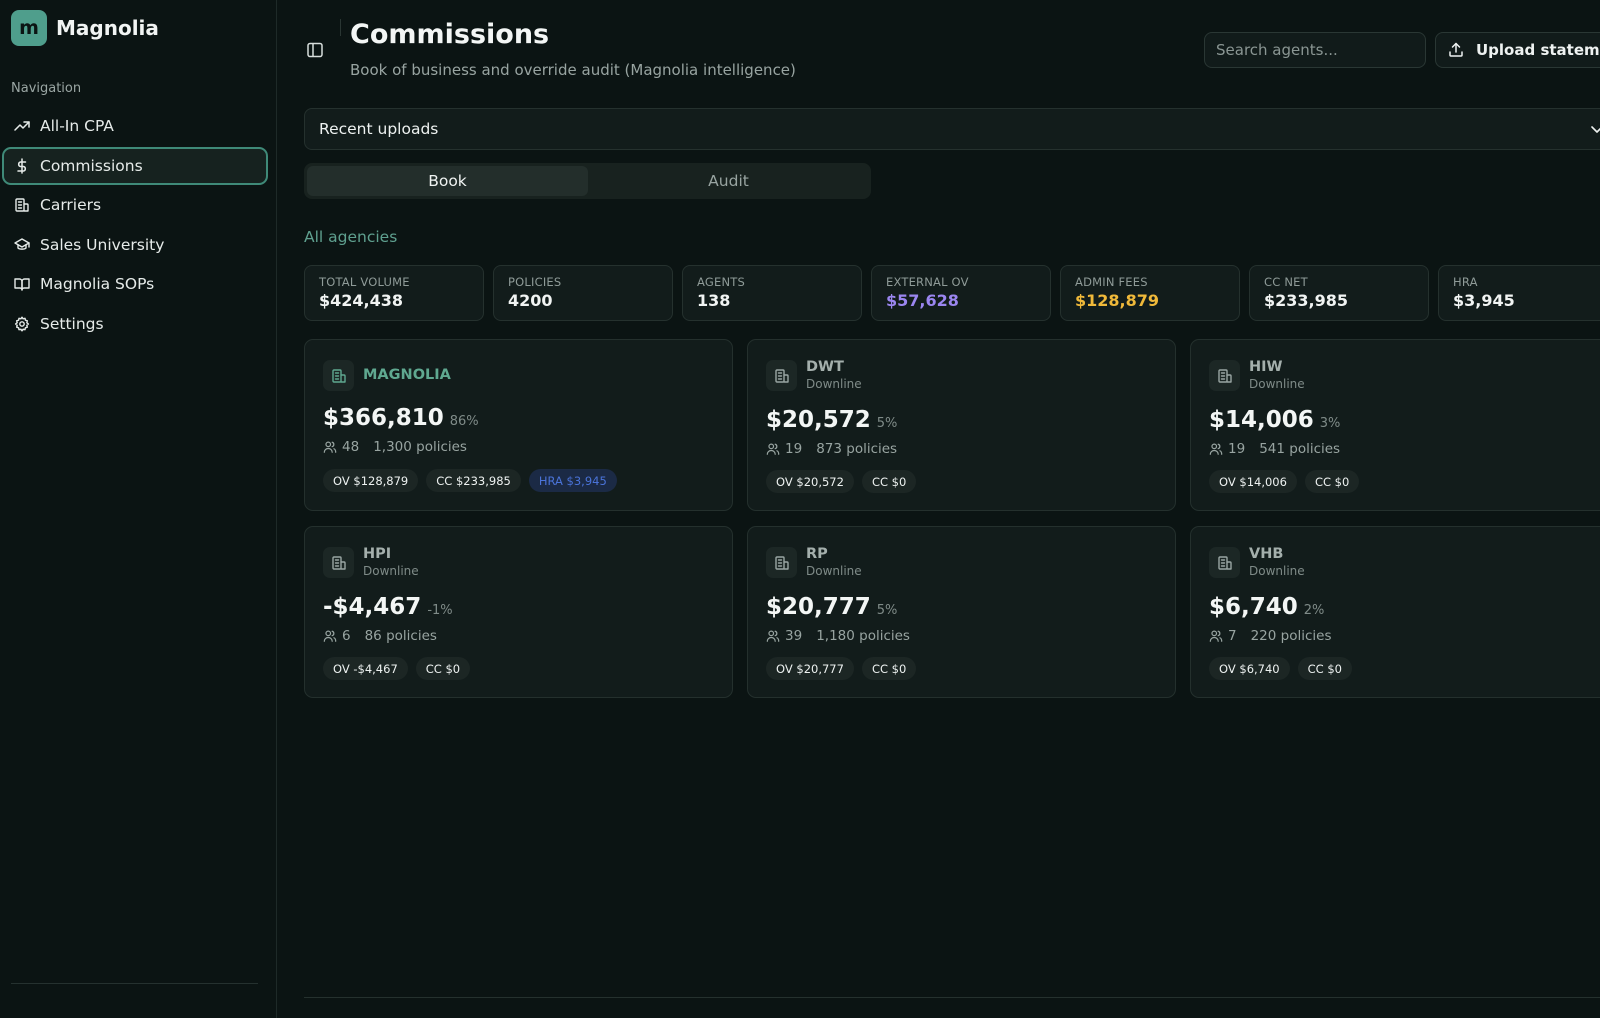 The height and width of the screenshot is (1018, 1600). I want to click on sidebar-item-label: All-In CPA, so click(77, 126).